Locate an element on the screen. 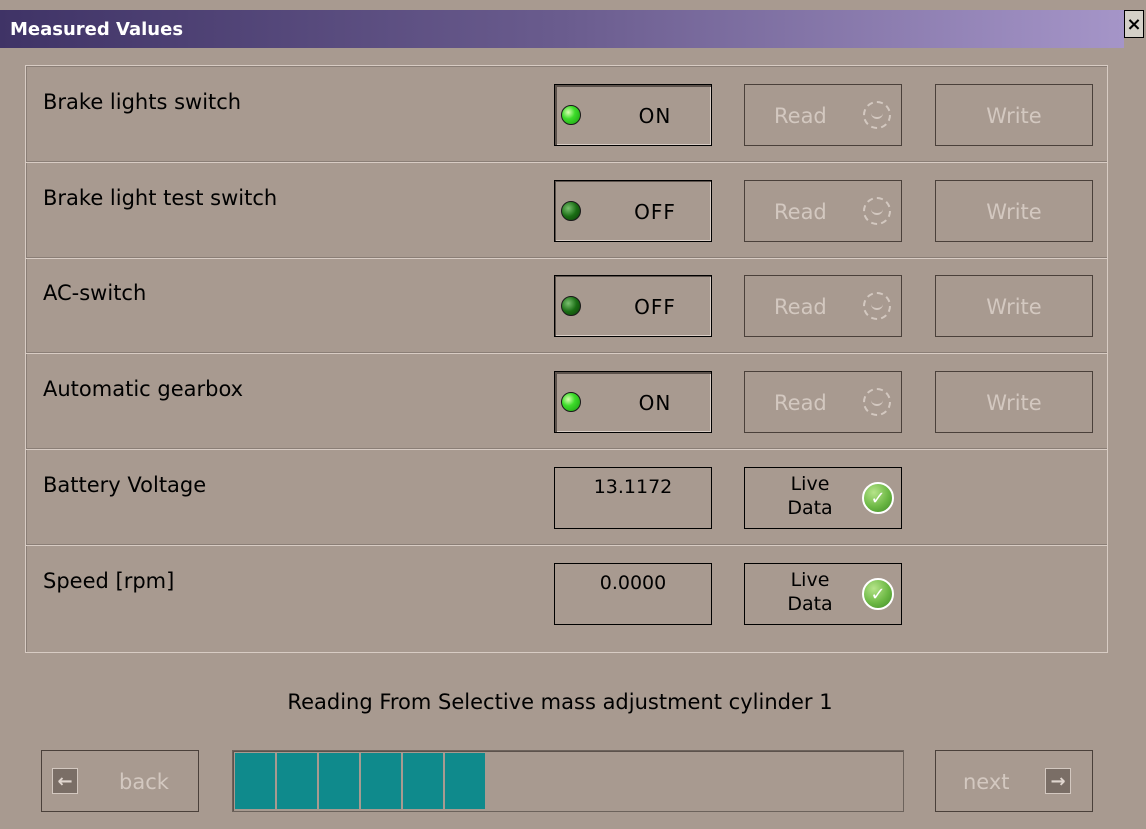 This screenshot has width=1146, height=829. close-button: × is located at coordinates (1134, 24).